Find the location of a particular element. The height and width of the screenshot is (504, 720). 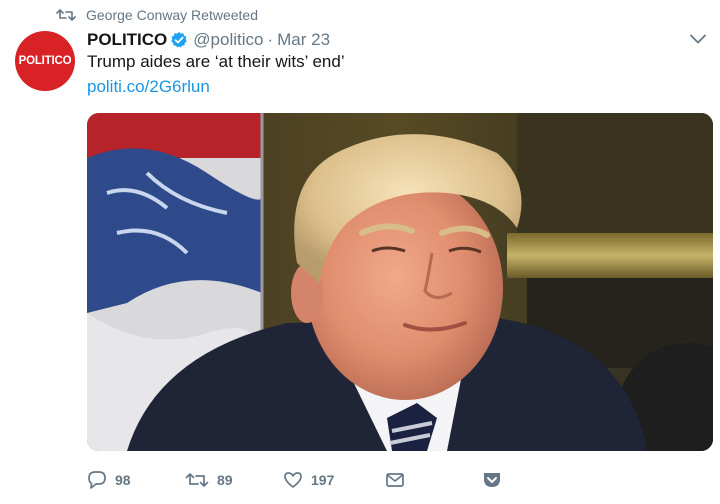

heart-icon is located at coordinates (293, 480).